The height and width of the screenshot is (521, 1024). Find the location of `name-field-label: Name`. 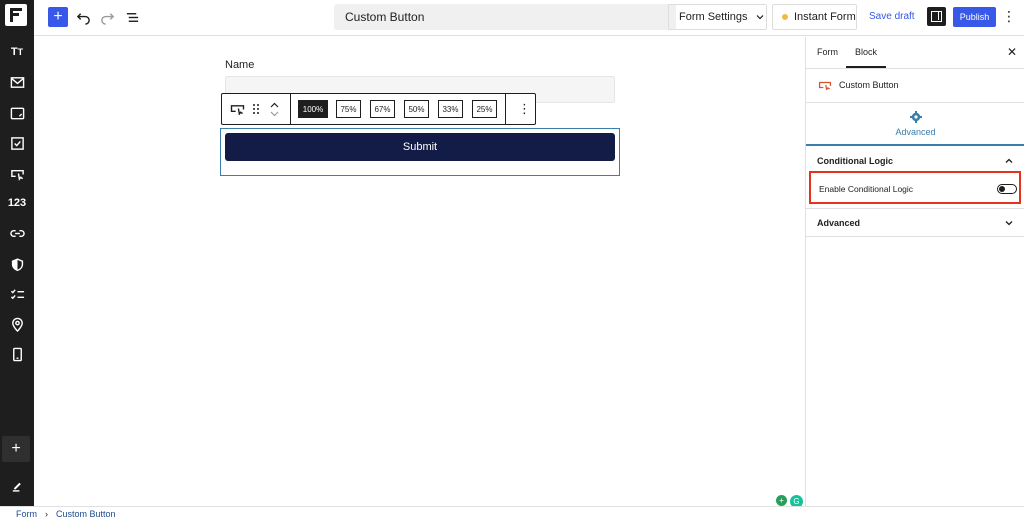

name-field-label: Name is located at coordinates (240, 65).